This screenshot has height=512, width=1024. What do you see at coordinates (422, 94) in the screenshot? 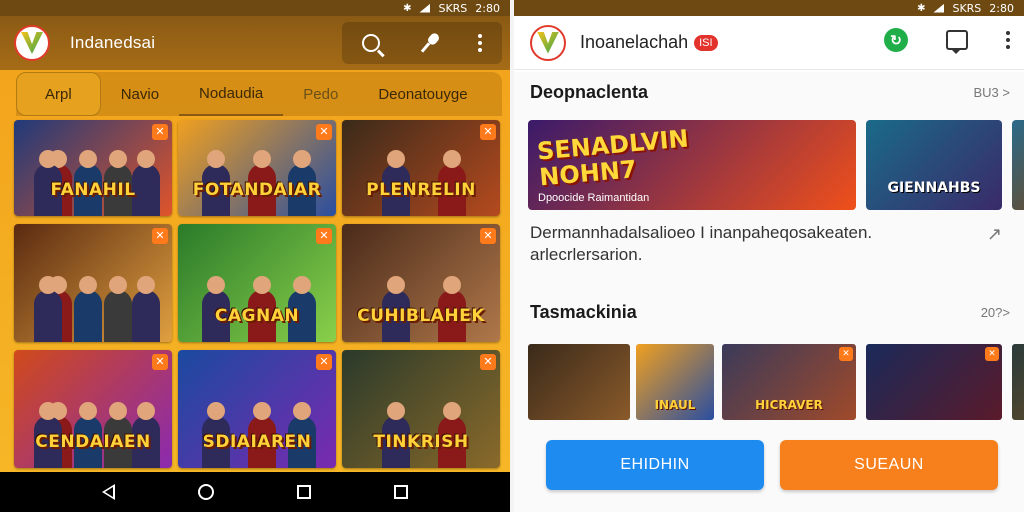
I see `tab-deonatouyge: Deonatouyge` at bounding box center [422, 94].